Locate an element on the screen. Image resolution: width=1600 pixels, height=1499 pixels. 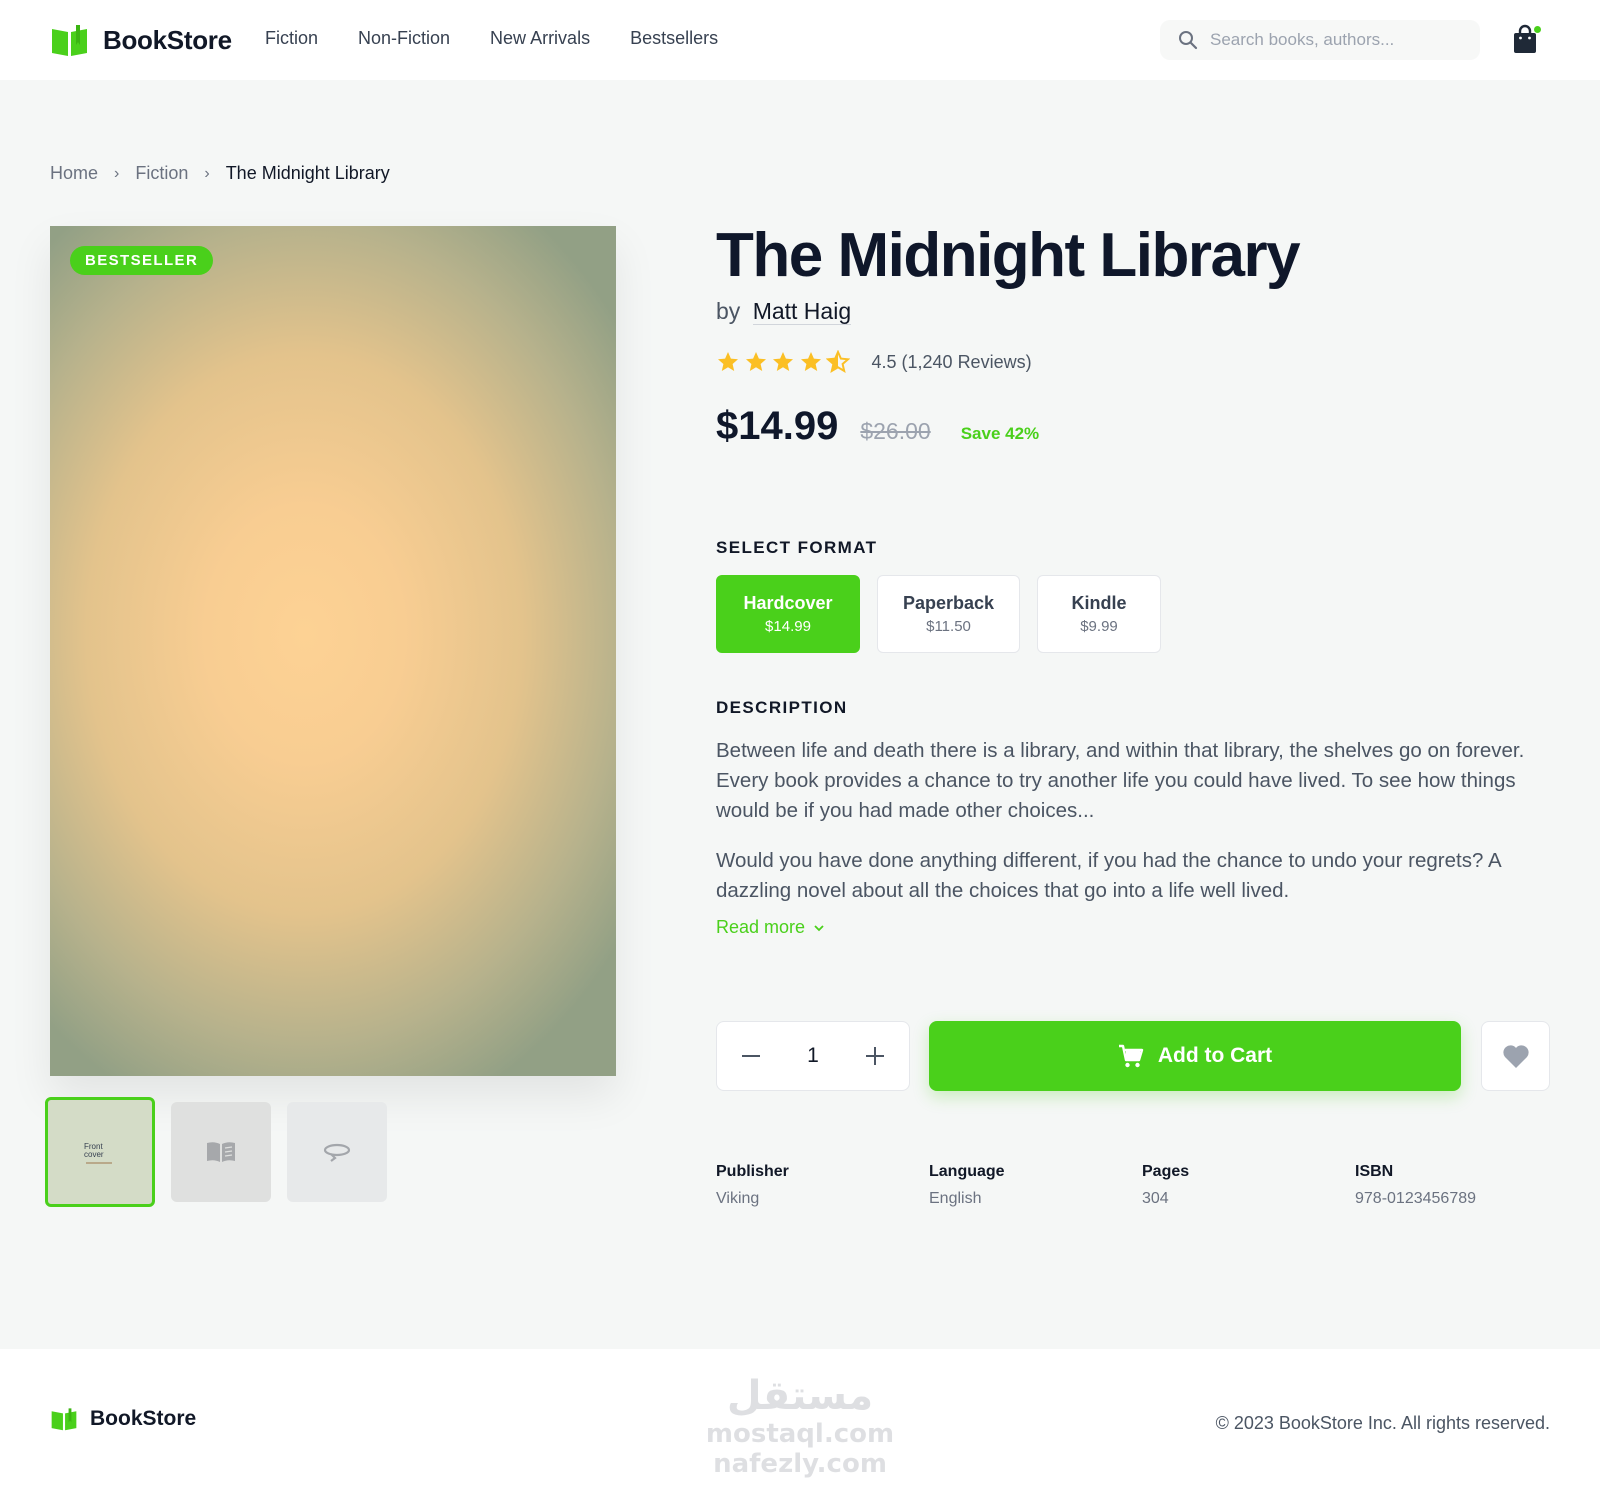
description-section-label: DESCRIPTION is located at coordinates (782, 707).